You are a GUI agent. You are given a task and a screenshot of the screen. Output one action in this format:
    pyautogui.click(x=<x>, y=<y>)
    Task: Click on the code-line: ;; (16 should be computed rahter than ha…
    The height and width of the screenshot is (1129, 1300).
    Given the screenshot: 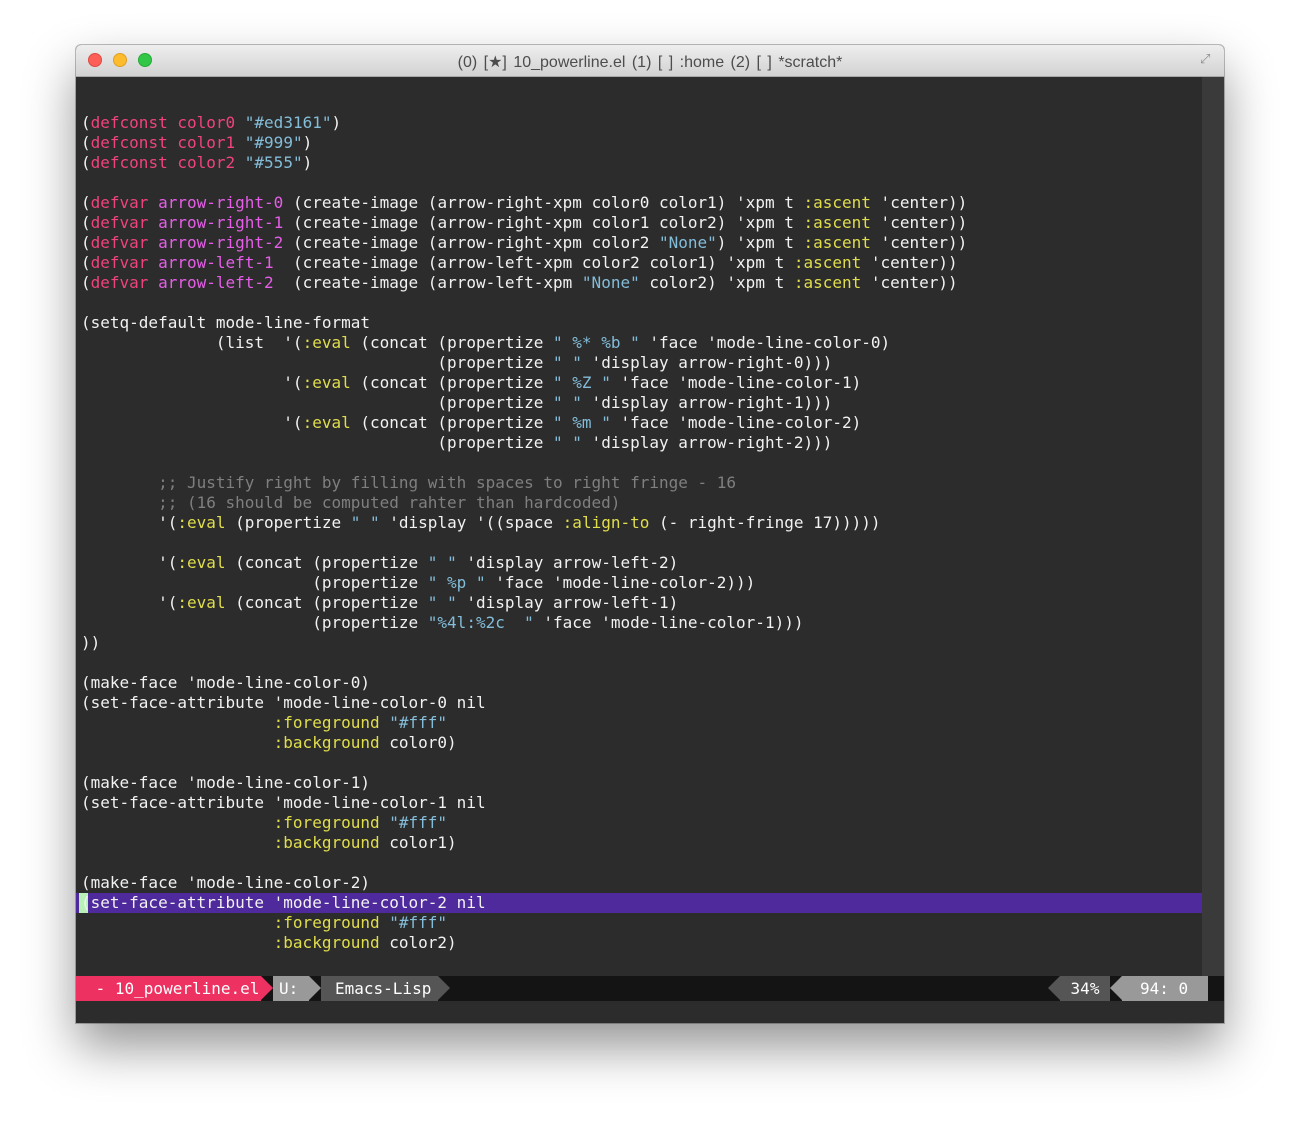 What is the action you would take?
    pyautogui.click(x=350, y=503)
    